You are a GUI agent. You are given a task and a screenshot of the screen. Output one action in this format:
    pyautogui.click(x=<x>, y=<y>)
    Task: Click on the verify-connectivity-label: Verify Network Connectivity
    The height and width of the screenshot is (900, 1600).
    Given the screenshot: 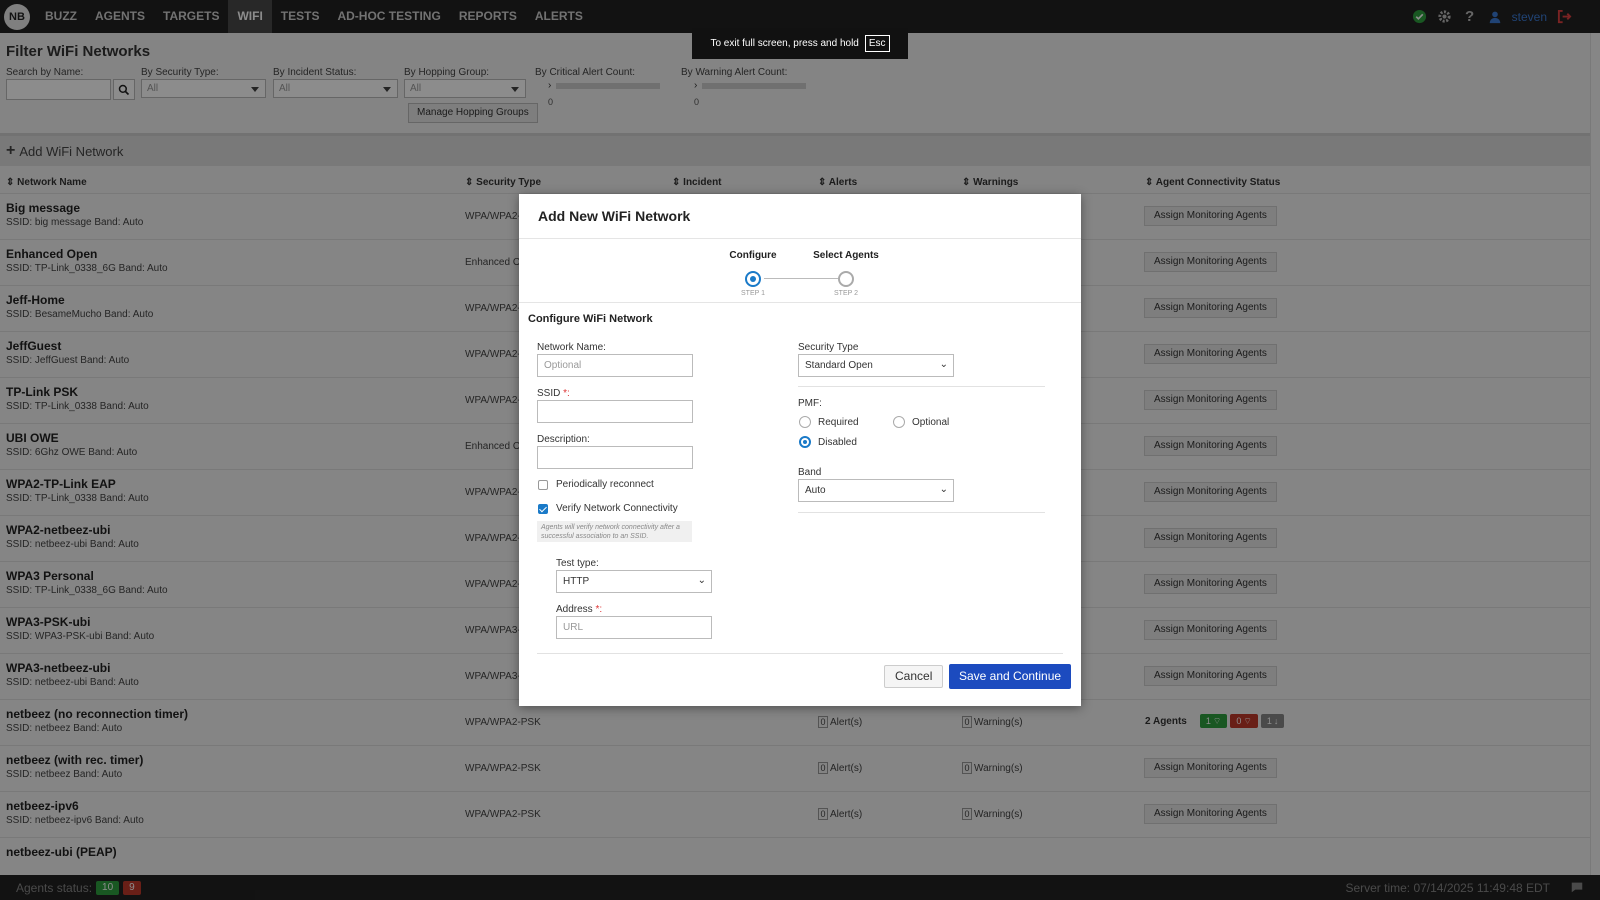 What is the action you would take?
    pyautogui.click(x=617, y=508)
    